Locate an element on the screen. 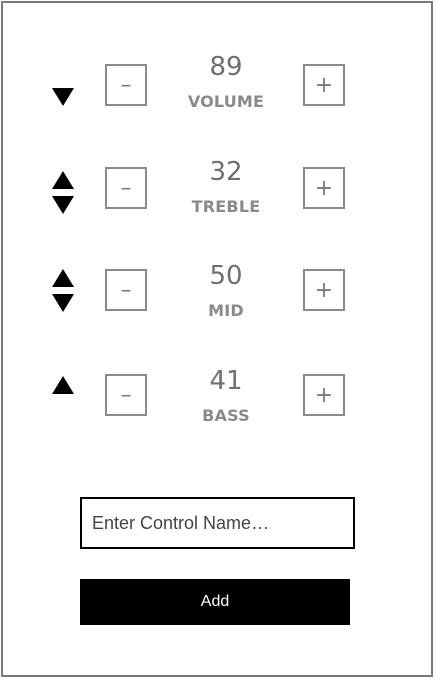  control-label: VOLUME is located at coordinates (226, 101).